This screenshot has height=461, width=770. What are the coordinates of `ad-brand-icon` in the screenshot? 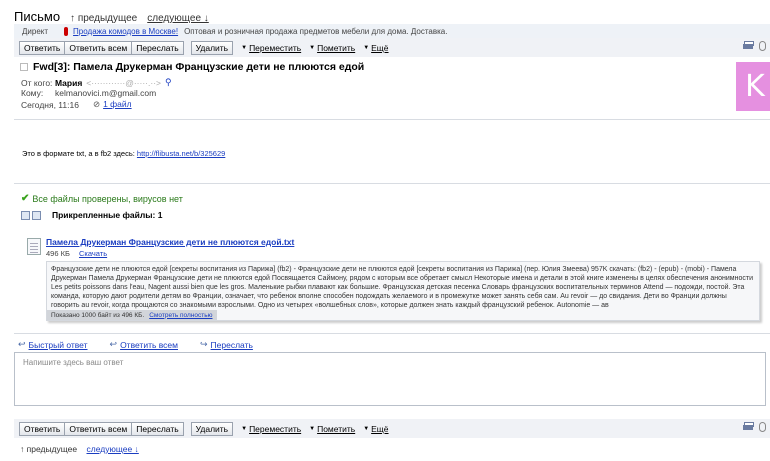 It's located at (66, 31).